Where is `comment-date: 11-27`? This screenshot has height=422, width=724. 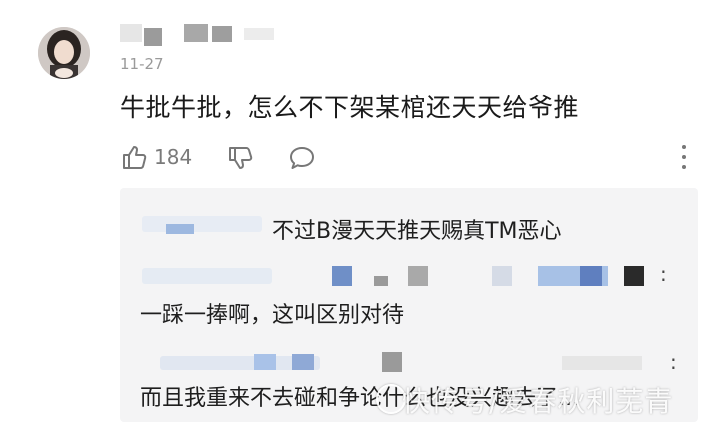
comment-date: 11-27 is located at coordinates (142, 64).